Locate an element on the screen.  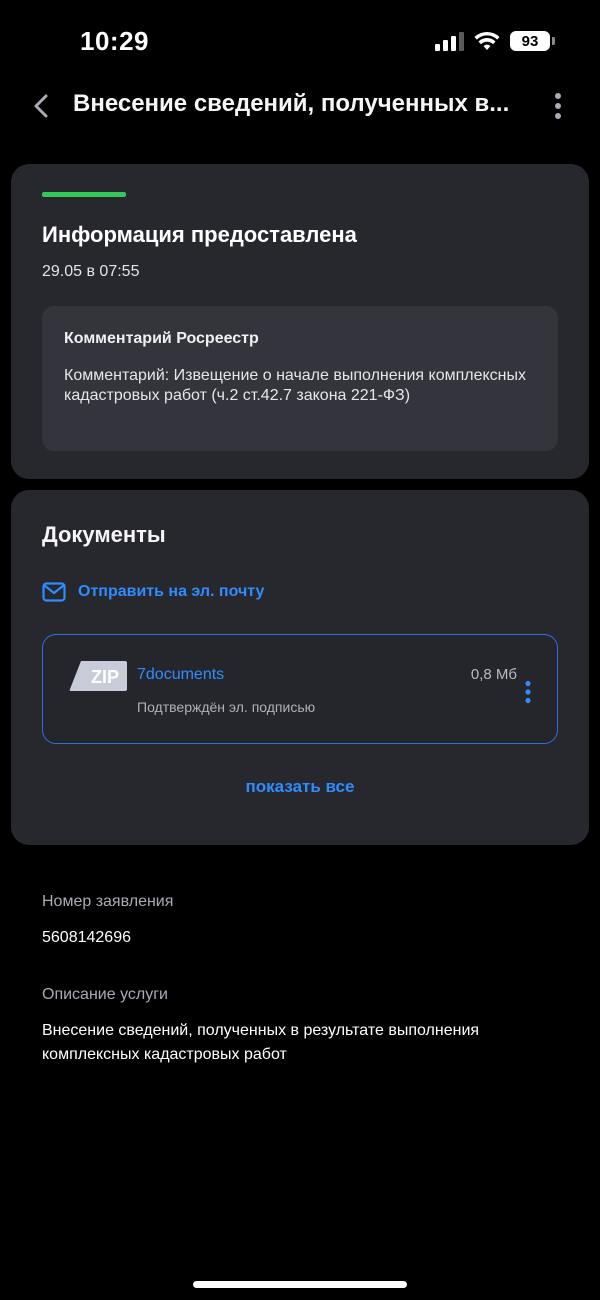
file-size: 0,8 Мб is located at coordinates (493, 674).